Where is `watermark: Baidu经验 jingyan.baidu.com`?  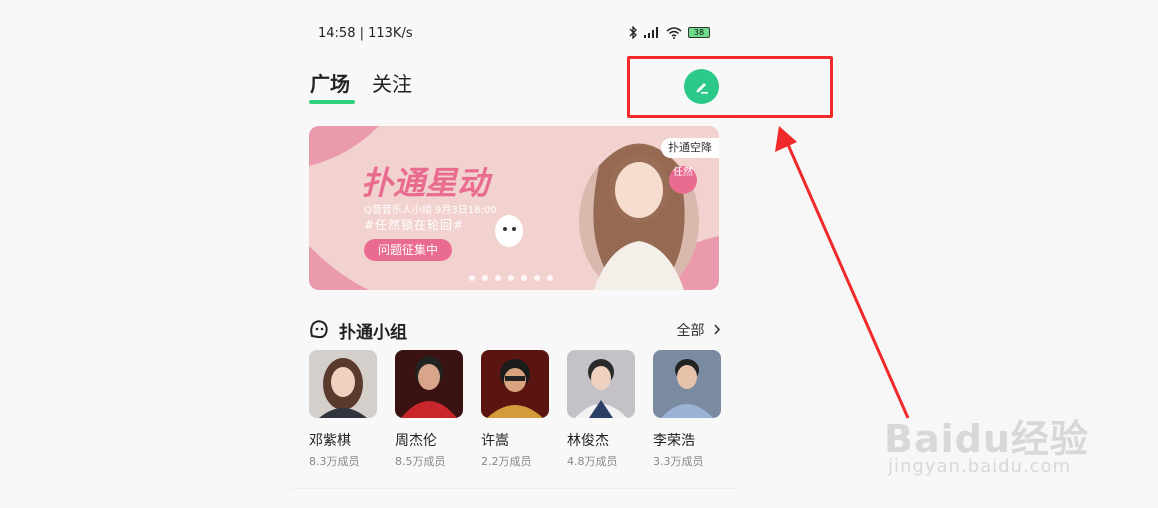 watermark: Baidu经验 jingyan.baidu.com is located at coordinates (994, 435).